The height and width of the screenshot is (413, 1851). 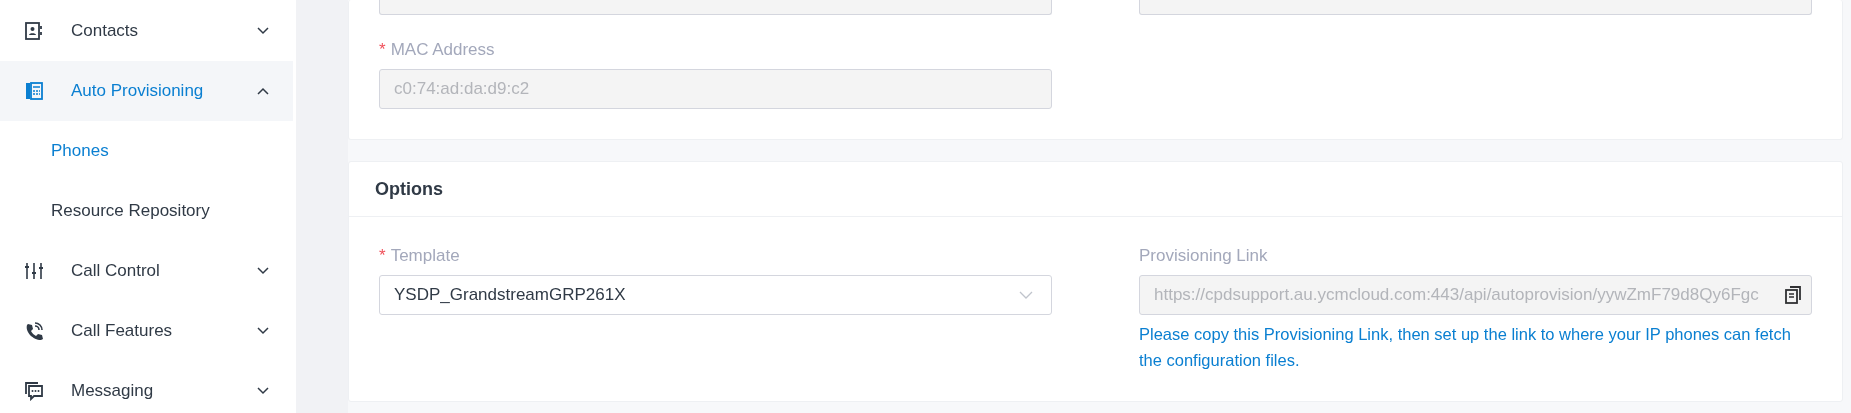 I want to click on copy-icon, so click(x=1793, y=295).